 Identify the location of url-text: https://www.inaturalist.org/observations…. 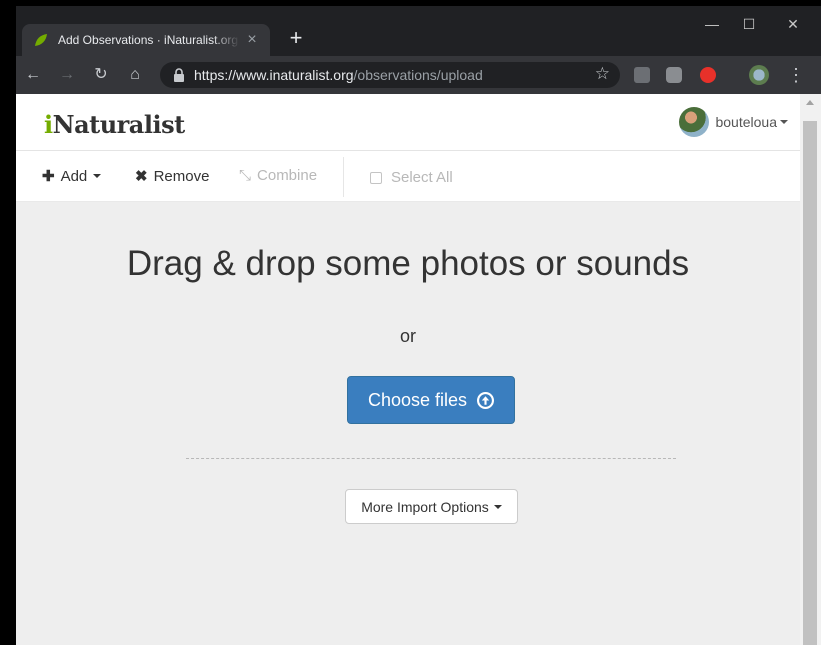
(338, 75).